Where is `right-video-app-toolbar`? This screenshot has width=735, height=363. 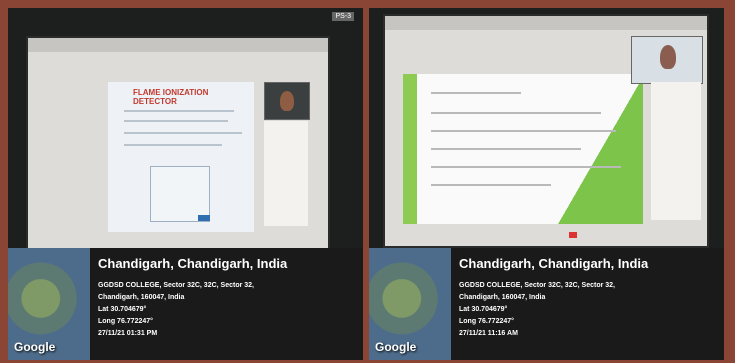
right-video-app-toolbar is located at coordinates (546, 23).